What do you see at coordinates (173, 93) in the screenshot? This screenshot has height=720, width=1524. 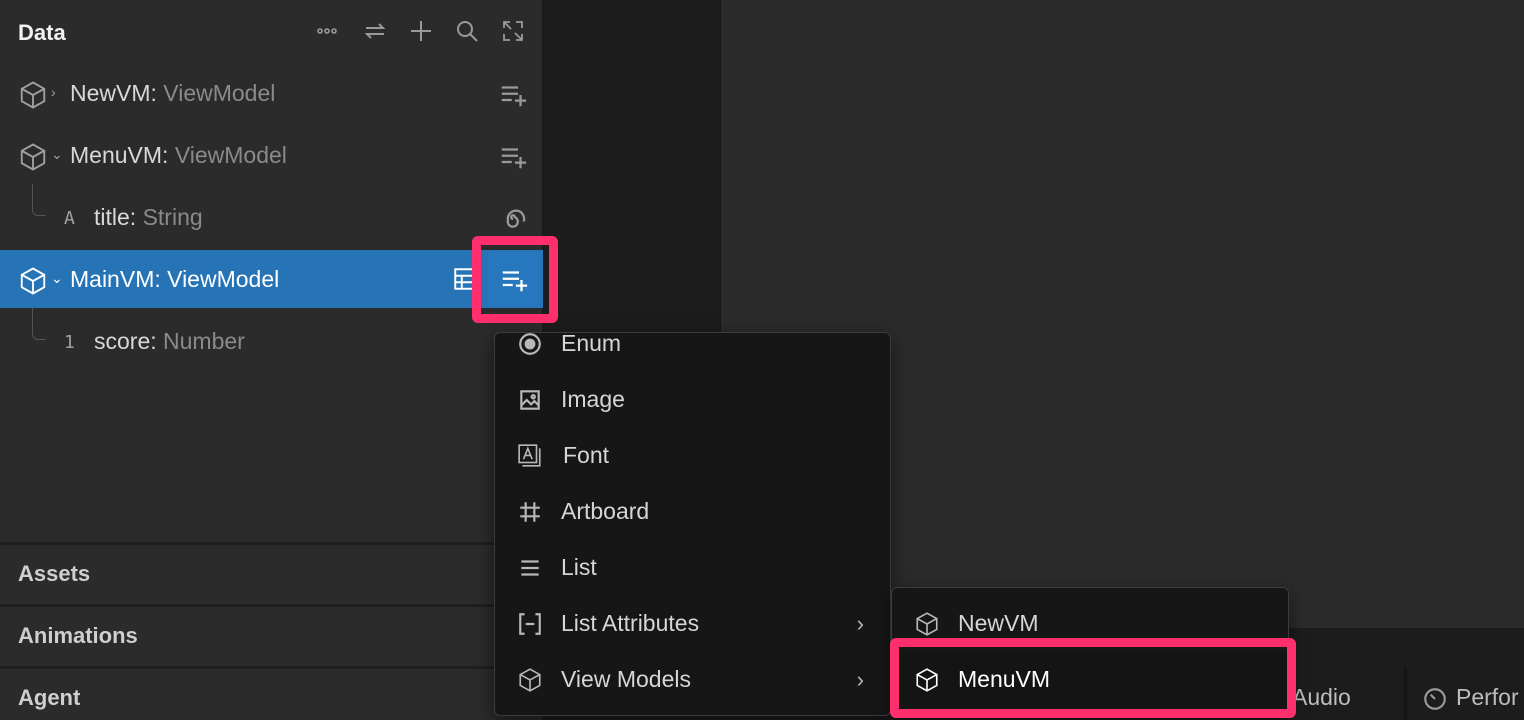 I see `tree-item-label: NewVM: ViewModel` at bounding box center [173, 93].